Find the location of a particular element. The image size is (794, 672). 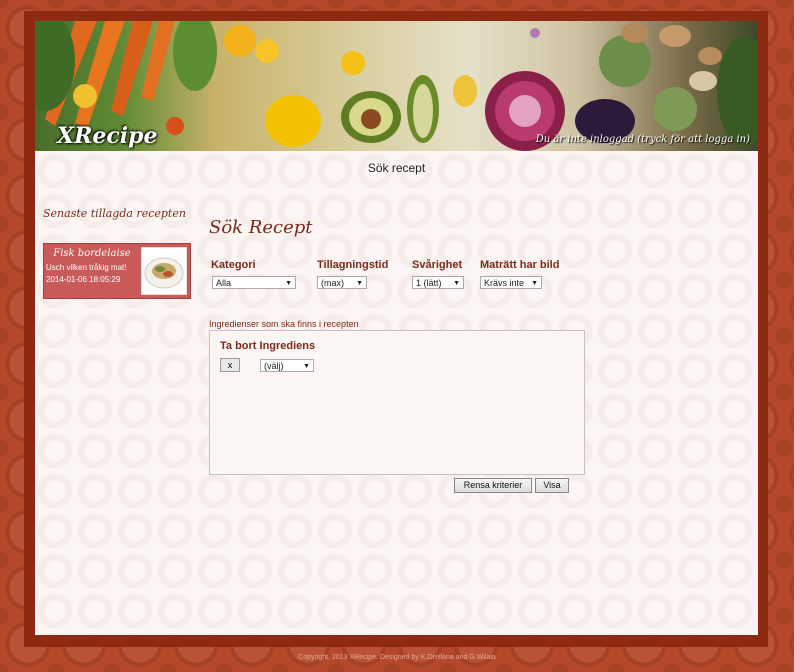

cooking-time-label: Tillagningstid is located at coordinates (353, 265).